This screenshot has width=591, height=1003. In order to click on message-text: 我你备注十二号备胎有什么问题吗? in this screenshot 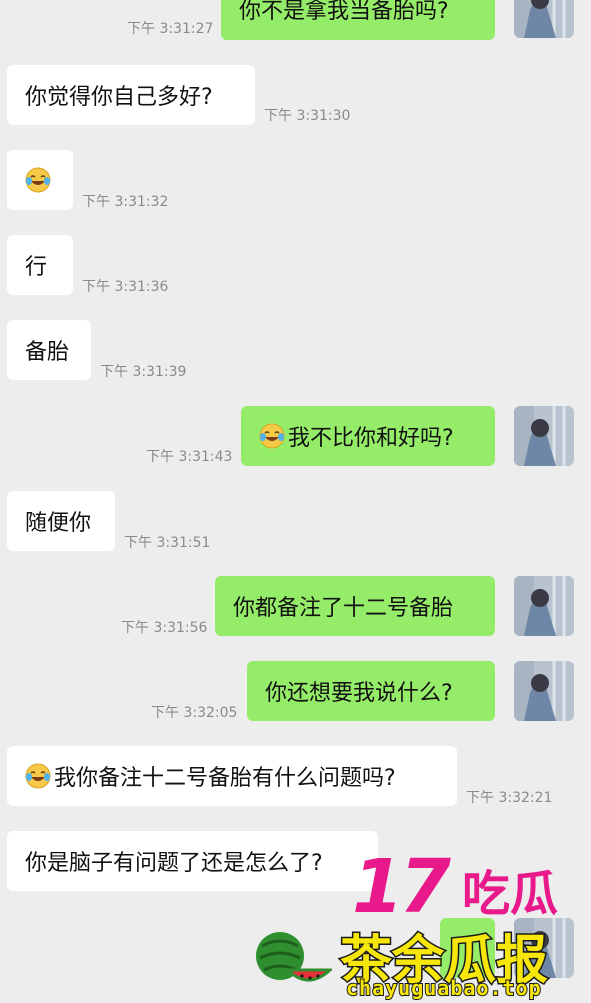, I will do `click(225, 778)`.